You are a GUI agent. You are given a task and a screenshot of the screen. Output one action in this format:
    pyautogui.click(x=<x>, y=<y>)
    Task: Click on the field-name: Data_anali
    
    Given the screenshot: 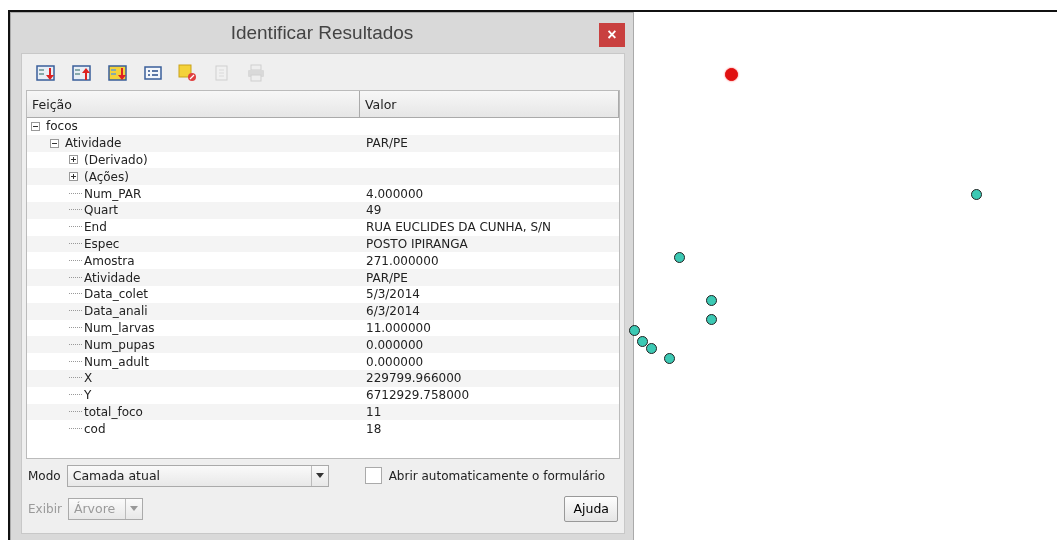 What is the action you would take?
    pyautogui.click(x=116, y=311)
    